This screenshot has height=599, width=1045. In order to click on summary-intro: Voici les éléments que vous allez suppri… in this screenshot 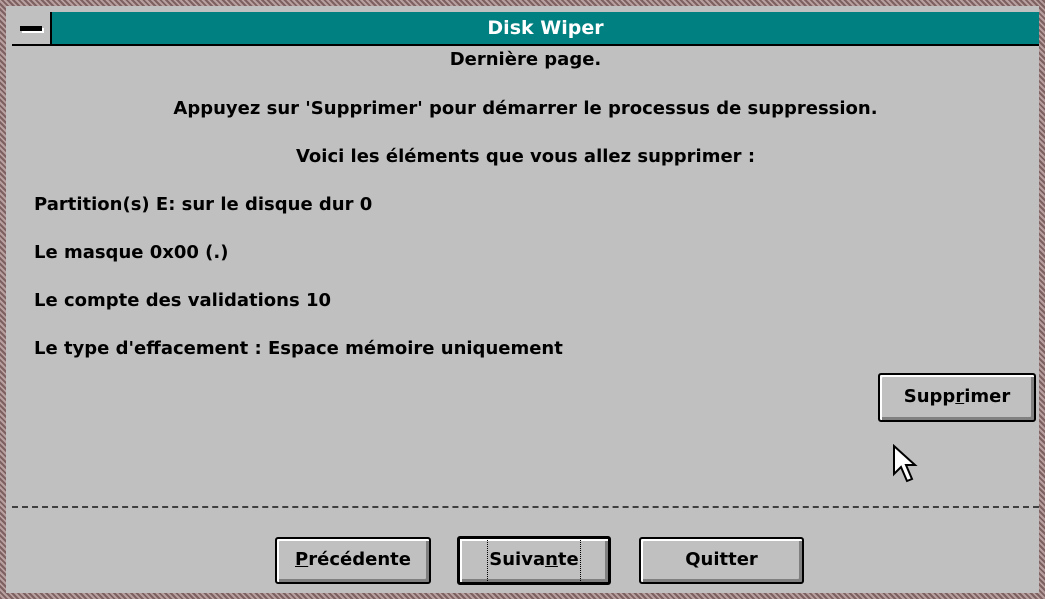, I will do `click(525, 156)`.